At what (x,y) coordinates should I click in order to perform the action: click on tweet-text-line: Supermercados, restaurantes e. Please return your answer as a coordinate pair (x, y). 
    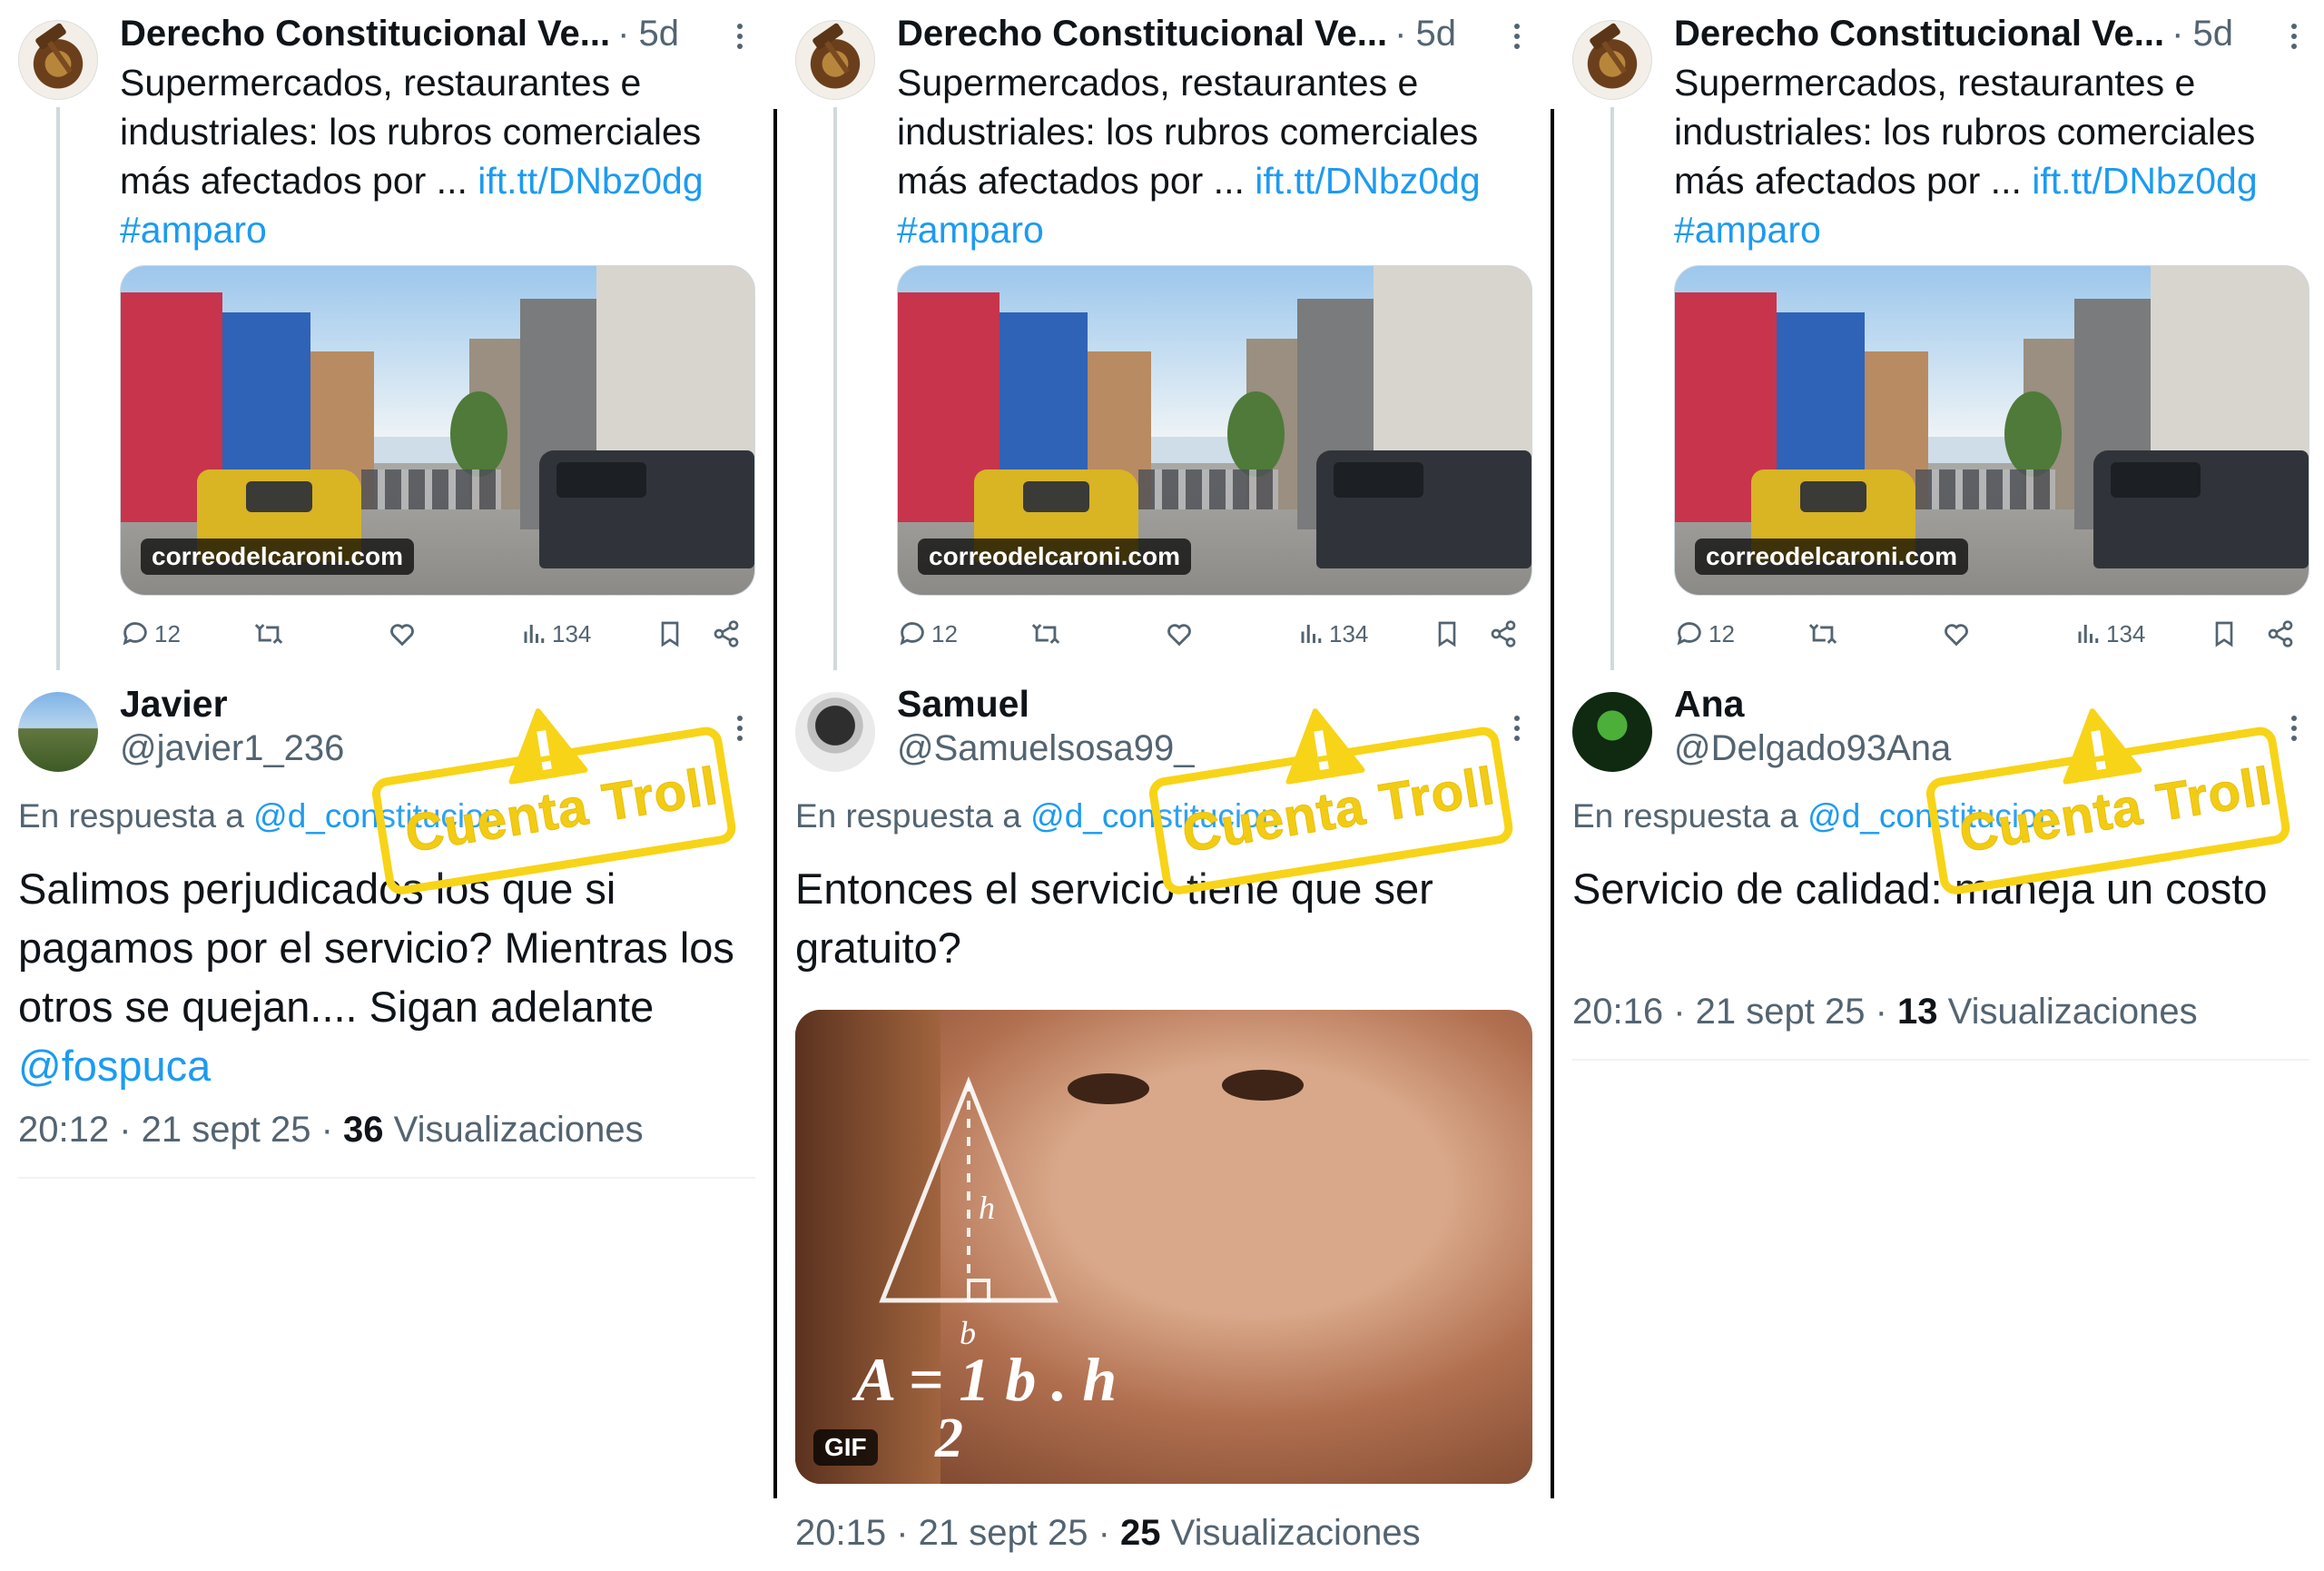
    Looking at the image, I should click on (381, 83).